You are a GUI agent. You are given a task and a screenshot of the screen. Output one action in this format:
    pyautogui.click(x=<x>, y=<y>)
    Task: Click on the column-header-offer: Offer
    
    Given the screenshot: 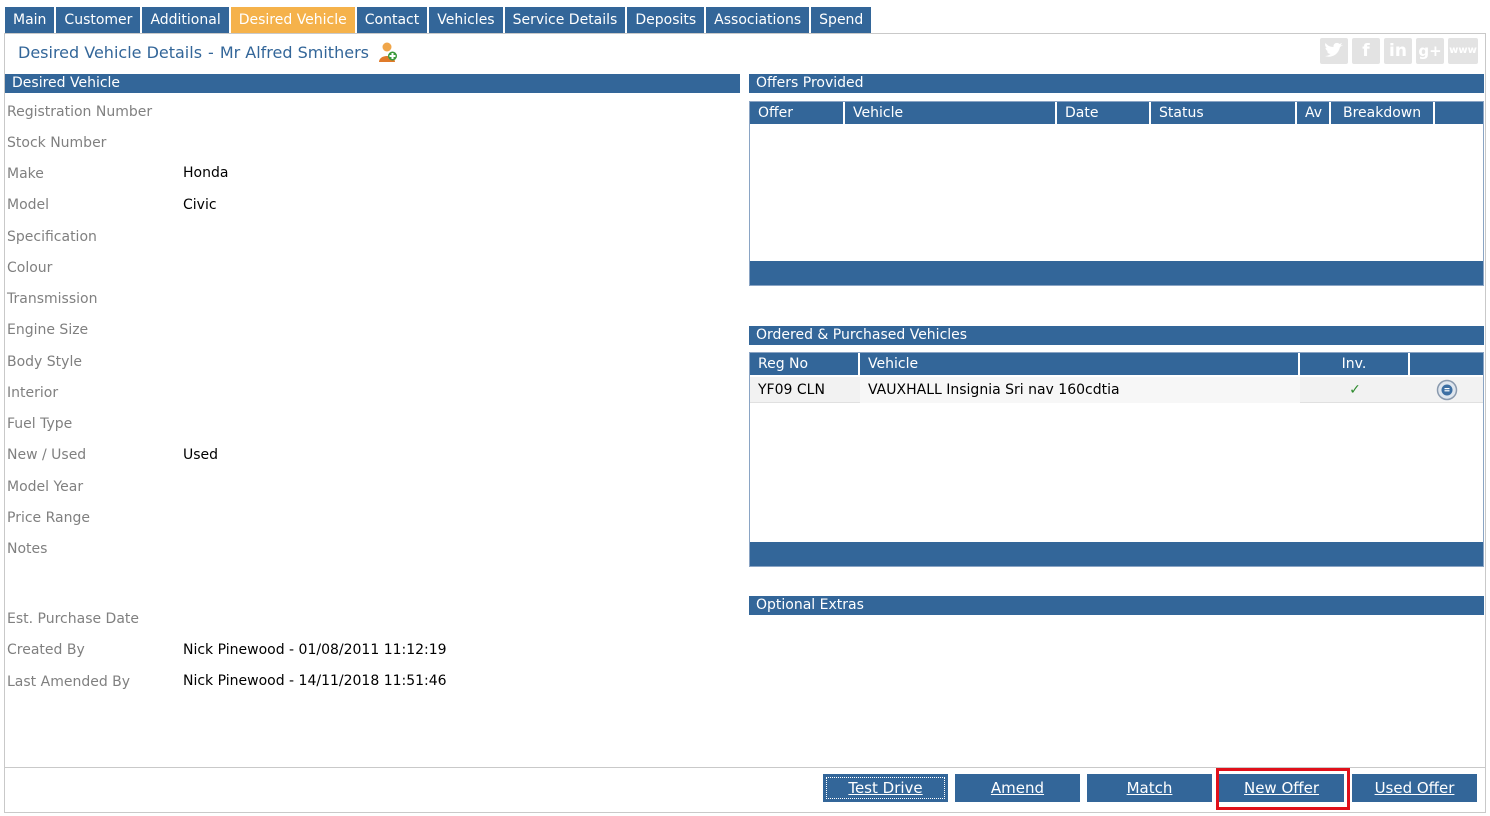 What is the action you would take?
    pyautogui.click(x=797, y=113)
    